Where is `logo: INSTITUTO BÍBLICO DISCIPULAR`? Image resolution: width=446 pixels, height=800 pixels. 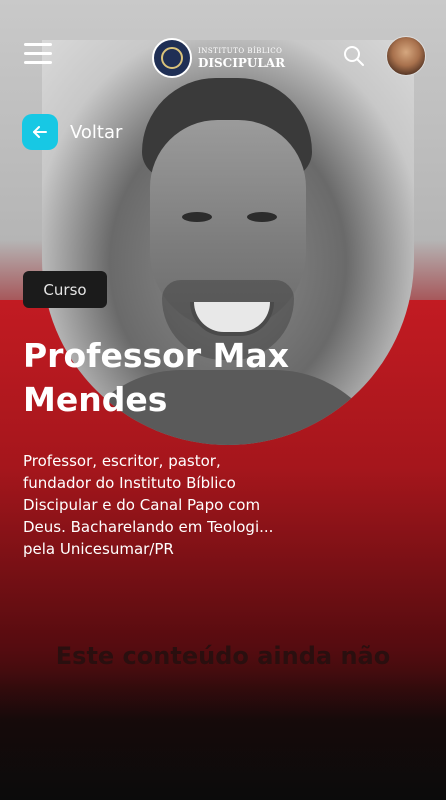
logo: INSTITUTO BÍBLICO DISCIPULAR is located at coordinates (218, 58).